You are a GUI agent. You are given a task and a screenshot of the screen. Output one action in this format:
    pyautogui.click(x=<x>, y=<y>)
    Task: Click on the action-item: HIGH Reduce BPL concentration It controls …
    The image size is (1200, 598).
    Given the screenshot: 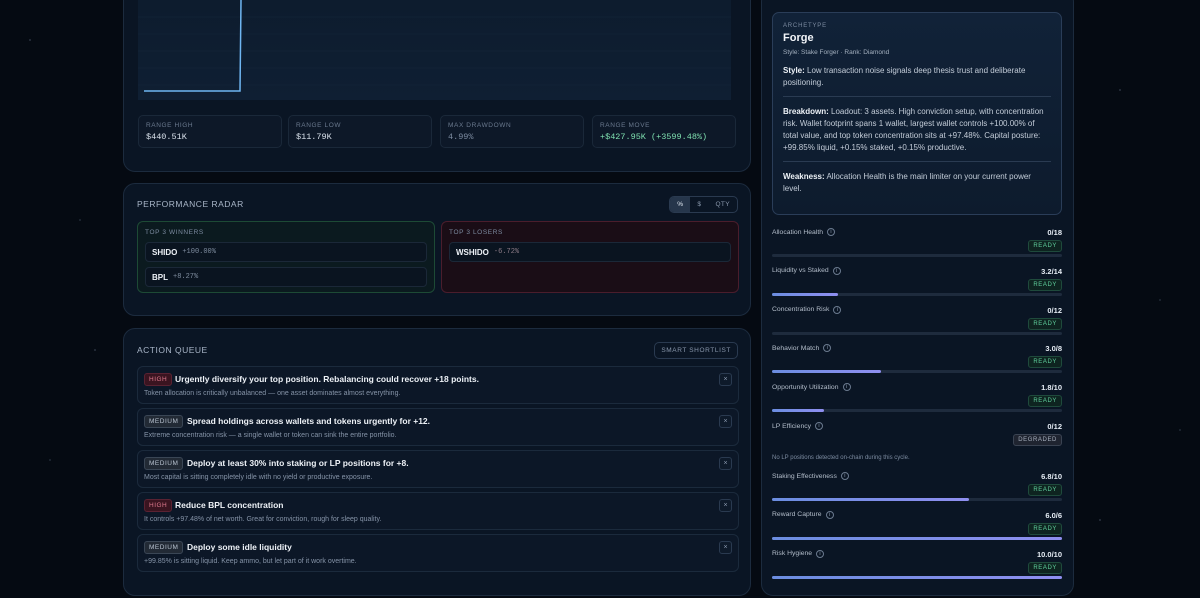 What is the action you would take?
    pyautogui.click(x=438, y=511)
    